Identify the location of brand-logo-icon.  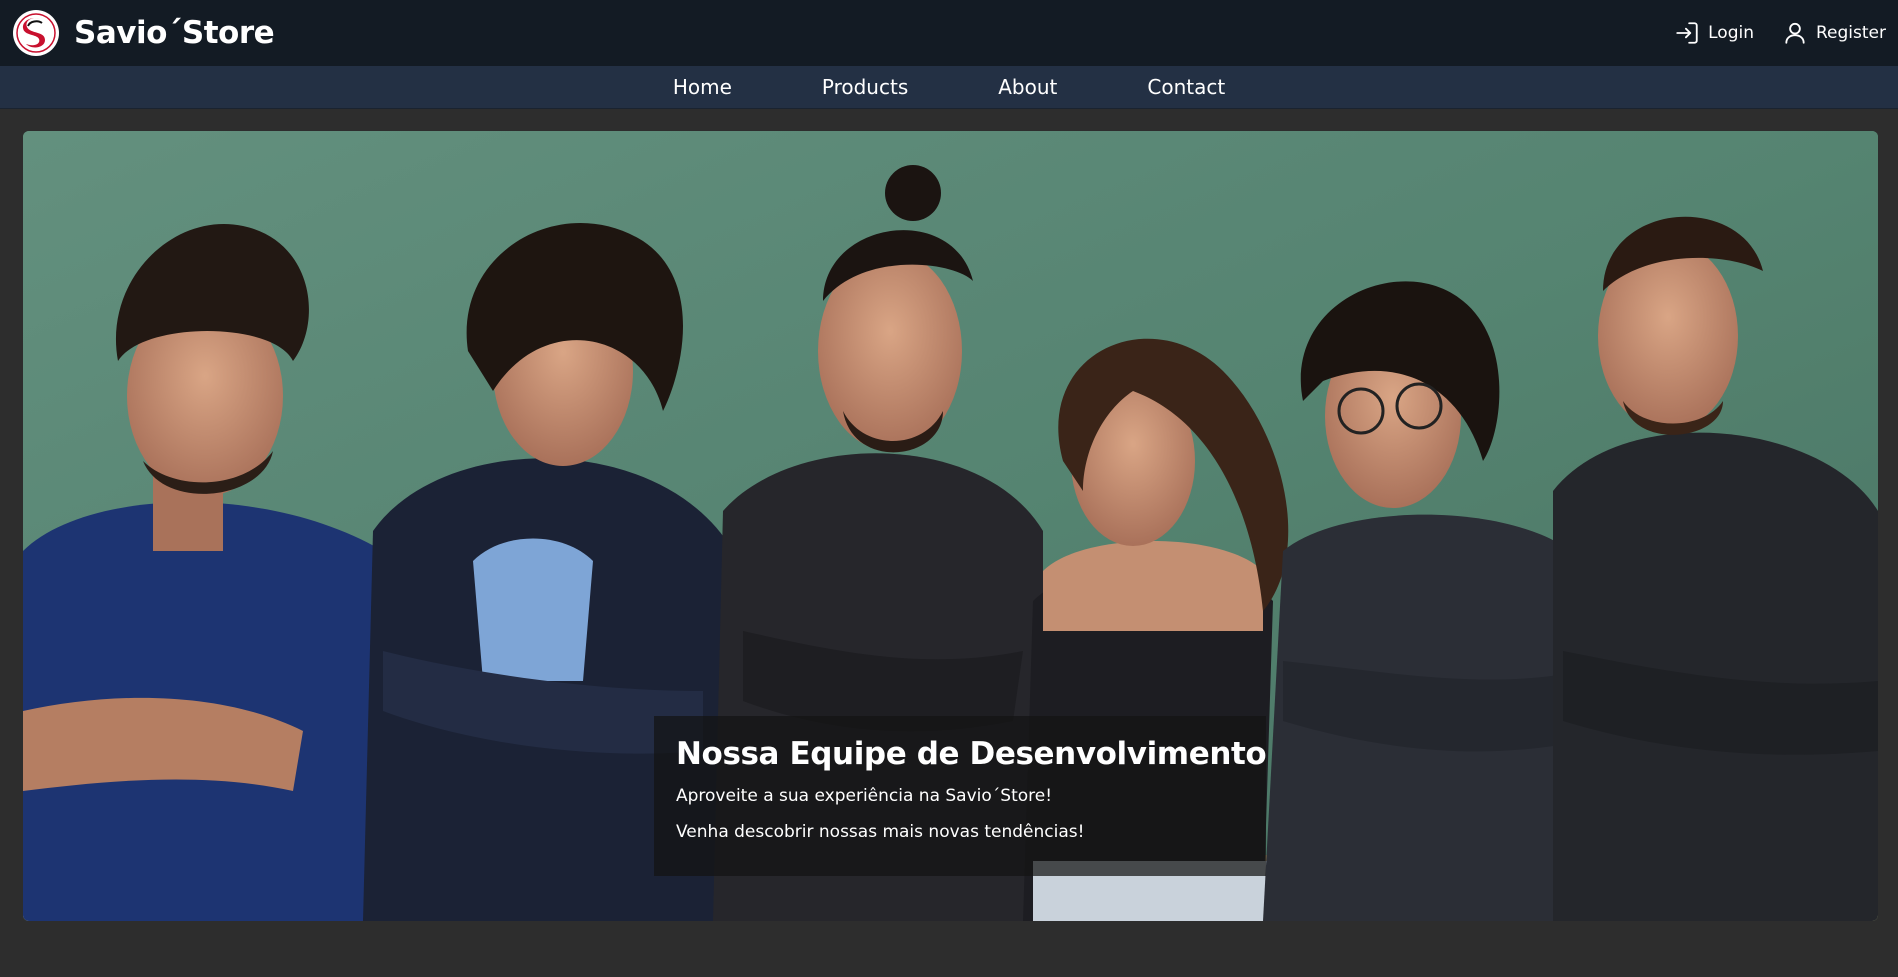
(36, 33).